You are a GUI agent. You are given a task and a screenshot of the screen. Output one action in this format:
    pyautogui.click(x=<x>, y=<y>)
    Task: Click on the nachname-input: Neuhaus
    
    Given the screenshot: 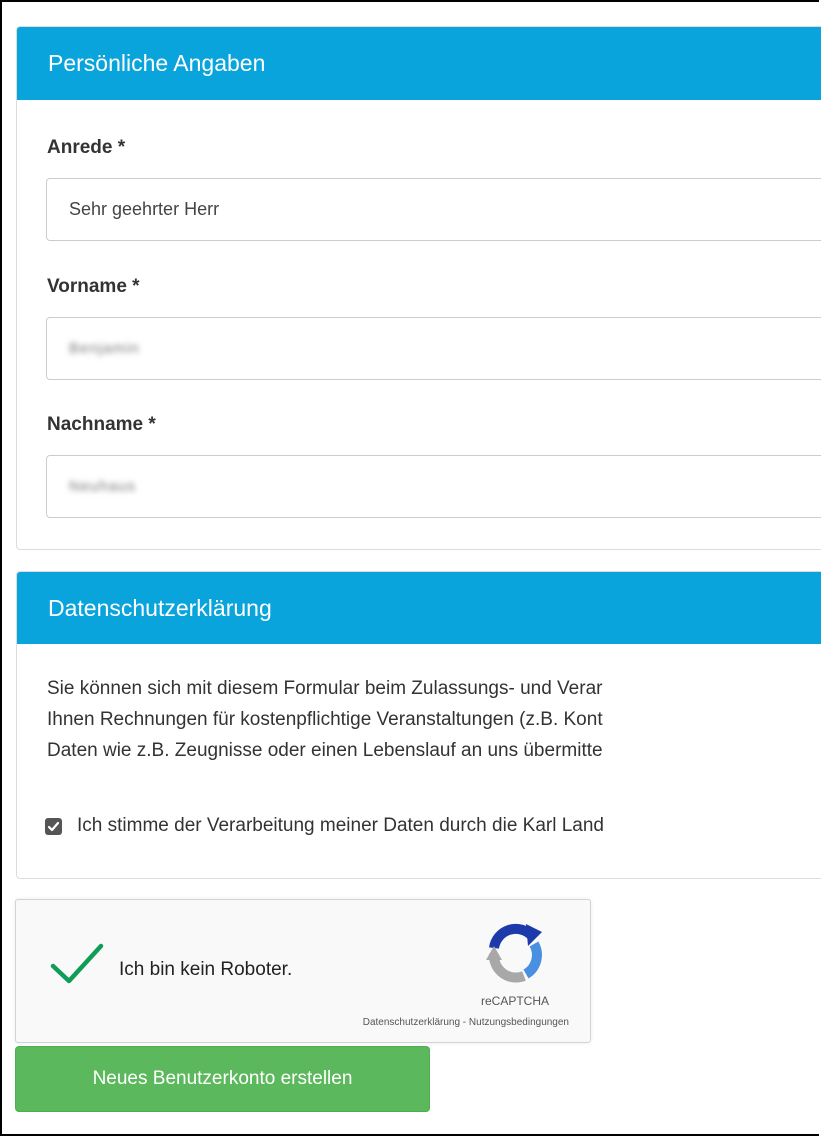 What is the action you would take?
    pyautogui.click(x=433, y=486)
    